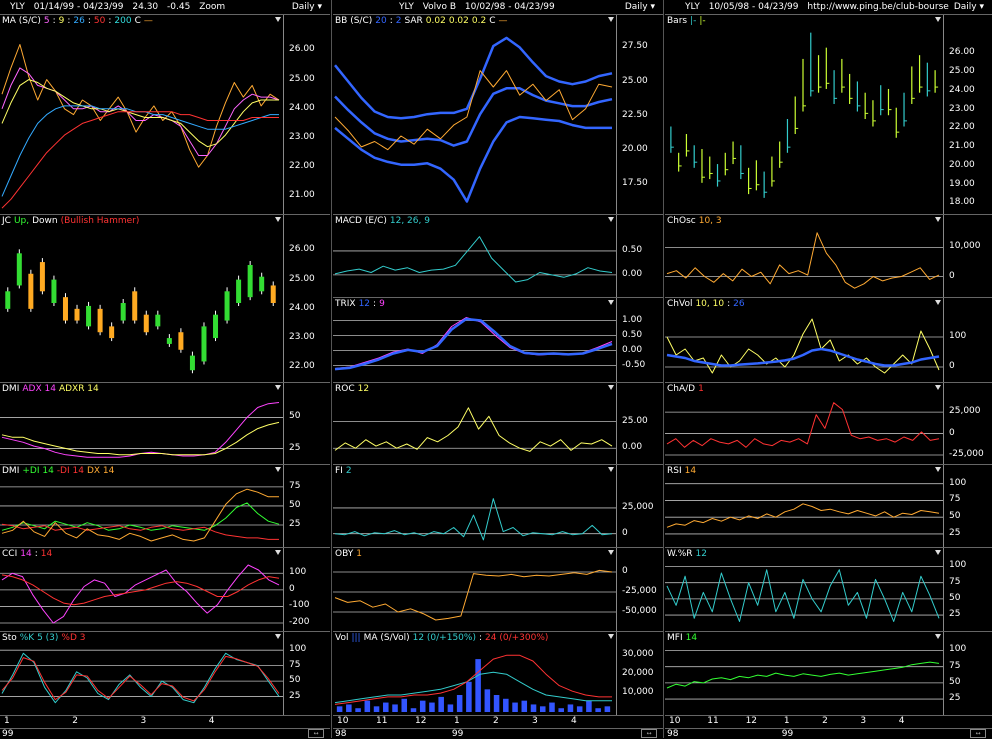  What do you see at coordinates (59, 471) in the screenshot?
I see `pane-legend: DMI +DI 14 -DI 14 DX 14` at bounding box center [59, 471].